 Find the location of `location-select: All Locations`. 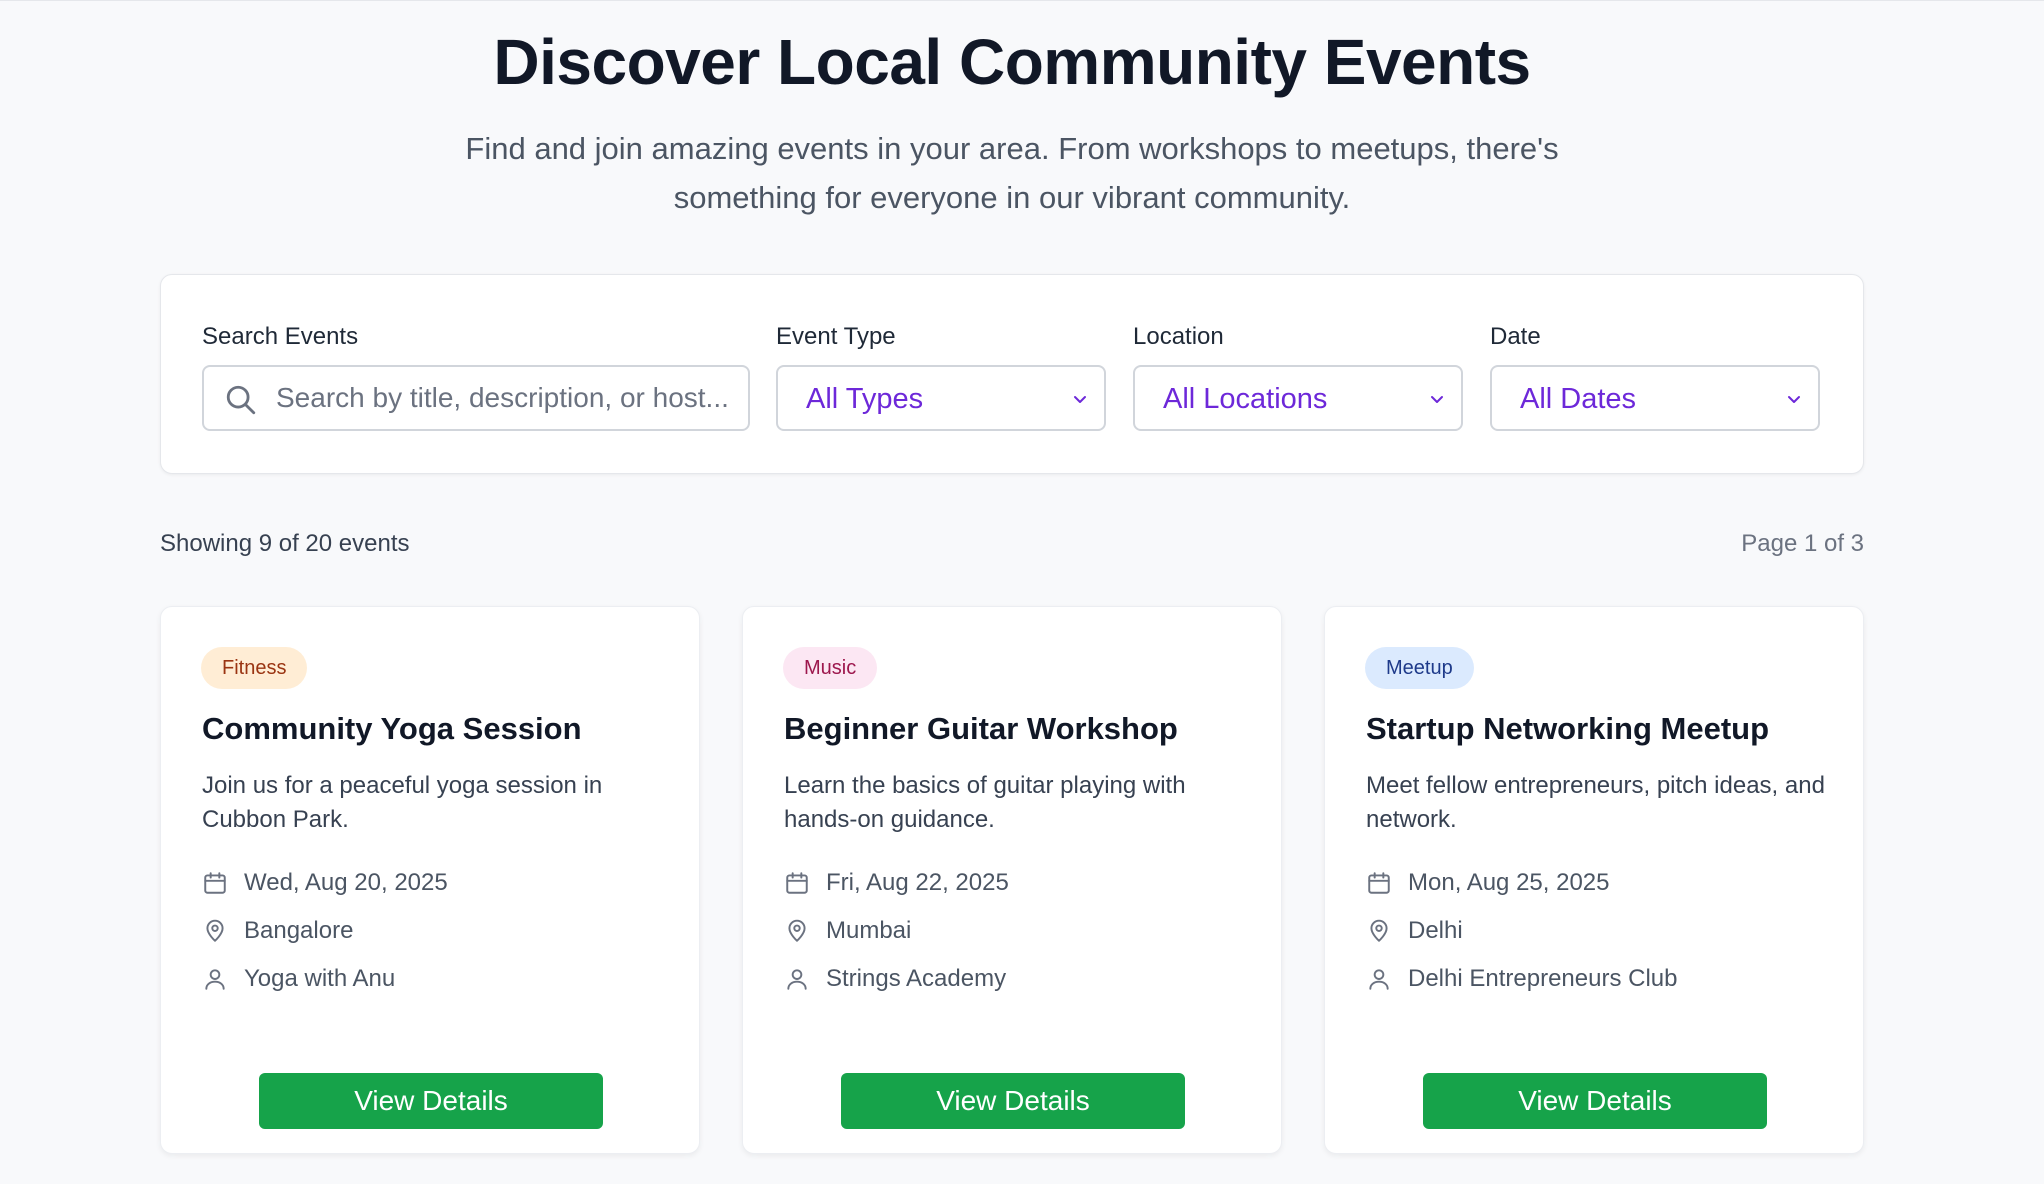

location-select: All Locations is located at coordinates (1298, 398).